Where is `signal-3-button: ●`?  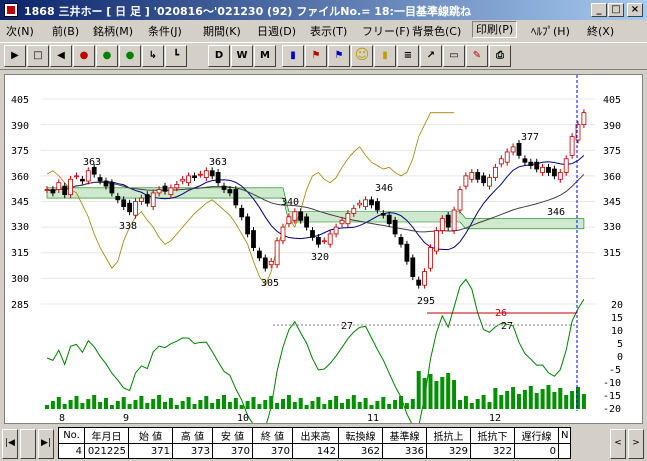
signal-3-button: ● is located at coordinates (130, 56).